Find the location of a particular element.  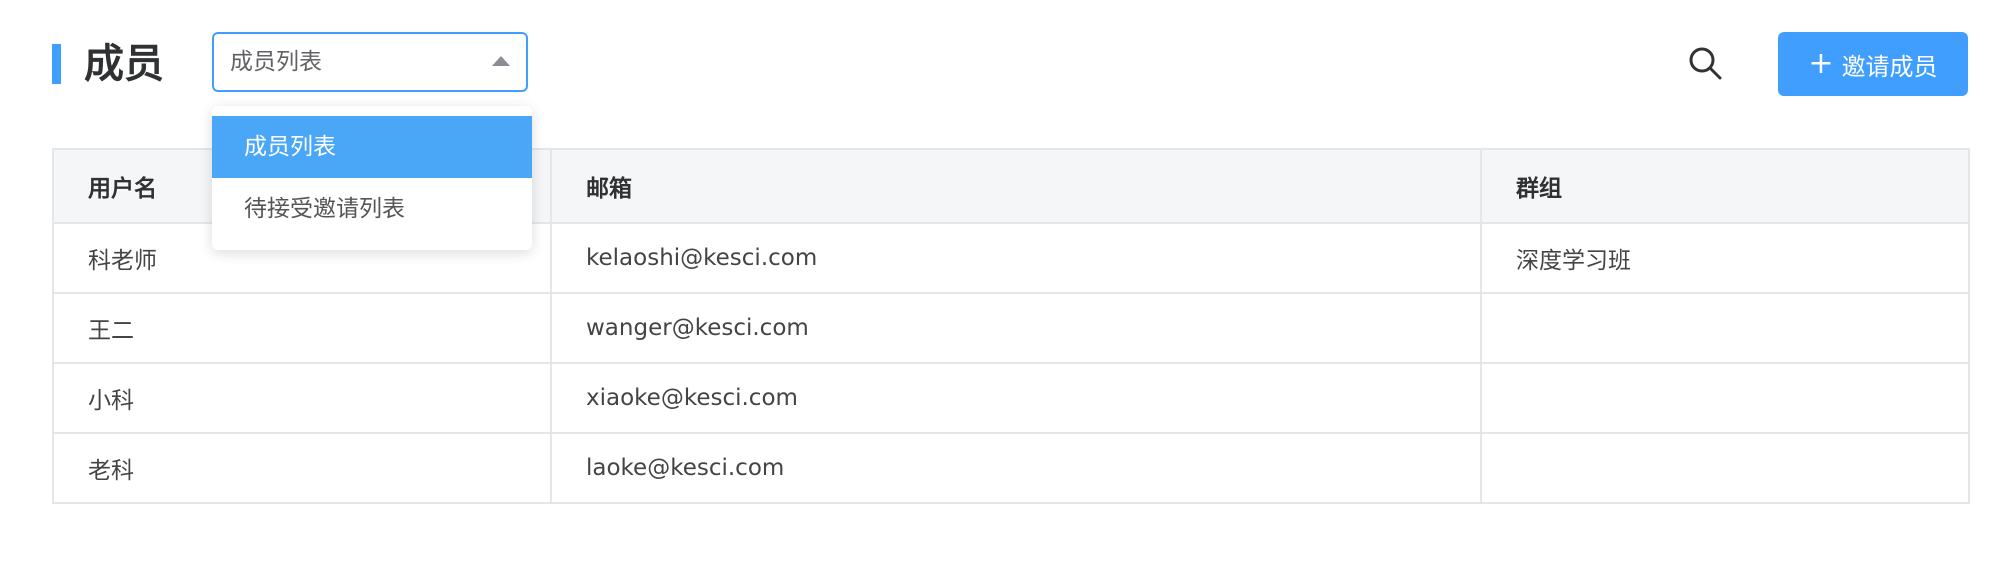

column-header-group: 群组 is located at coordinates (1725, 186).